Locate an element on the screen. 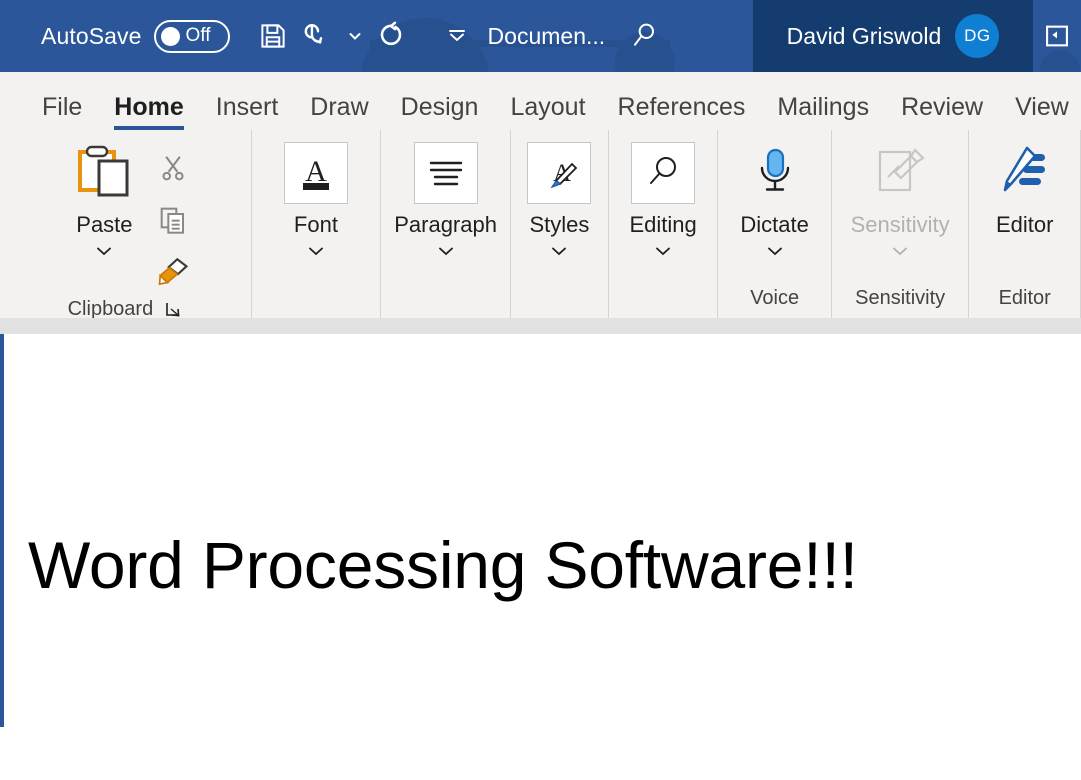 Image resolution: width=1081 pixels, height=780 pixels. font-button-label: Font is located at coordinates (315, 224).